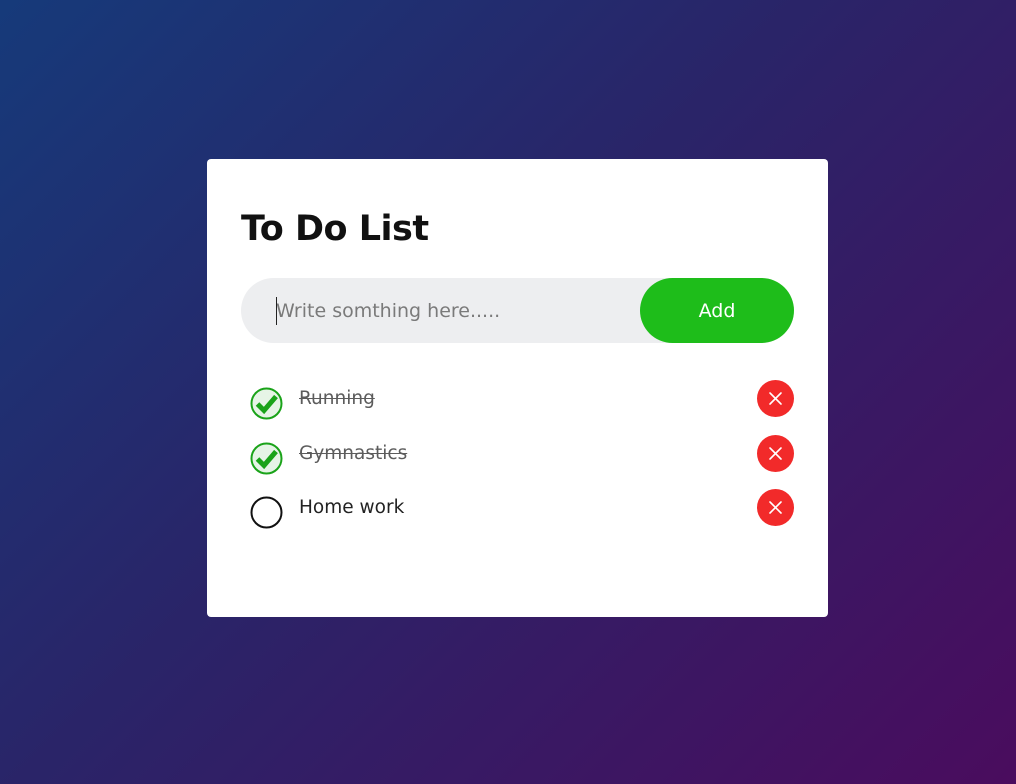 This screenshot has height=784, width=1016. What do you see at coordinates (337, 398) in the screenshot?
I see `task-label: Running` at bounding box center [337, 398].